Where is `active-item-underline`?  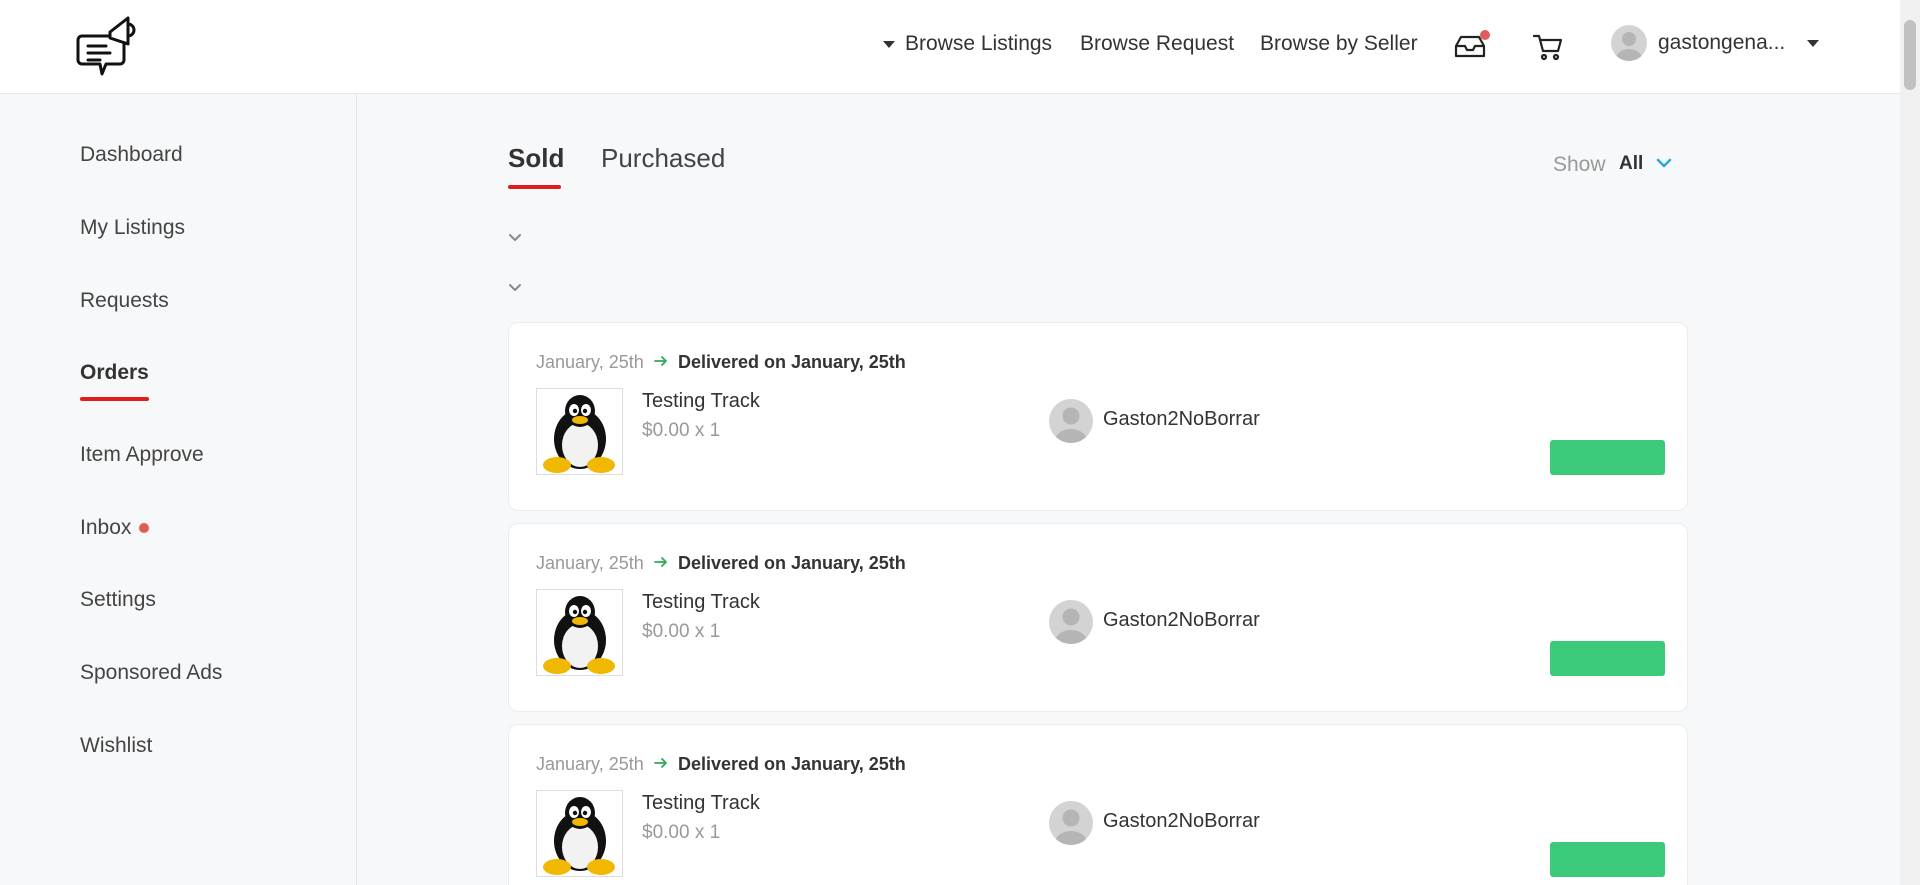
active-item-underline is located at coordinates (114, 399).